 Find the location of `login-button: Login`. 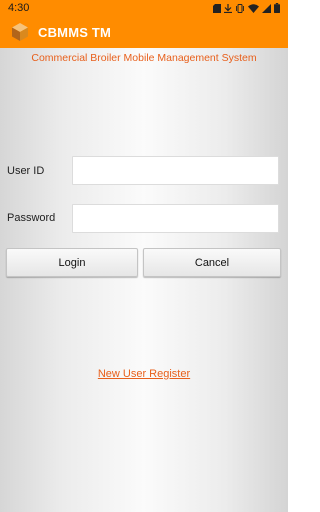

login-button: Login is located at coordinates (72, 262).